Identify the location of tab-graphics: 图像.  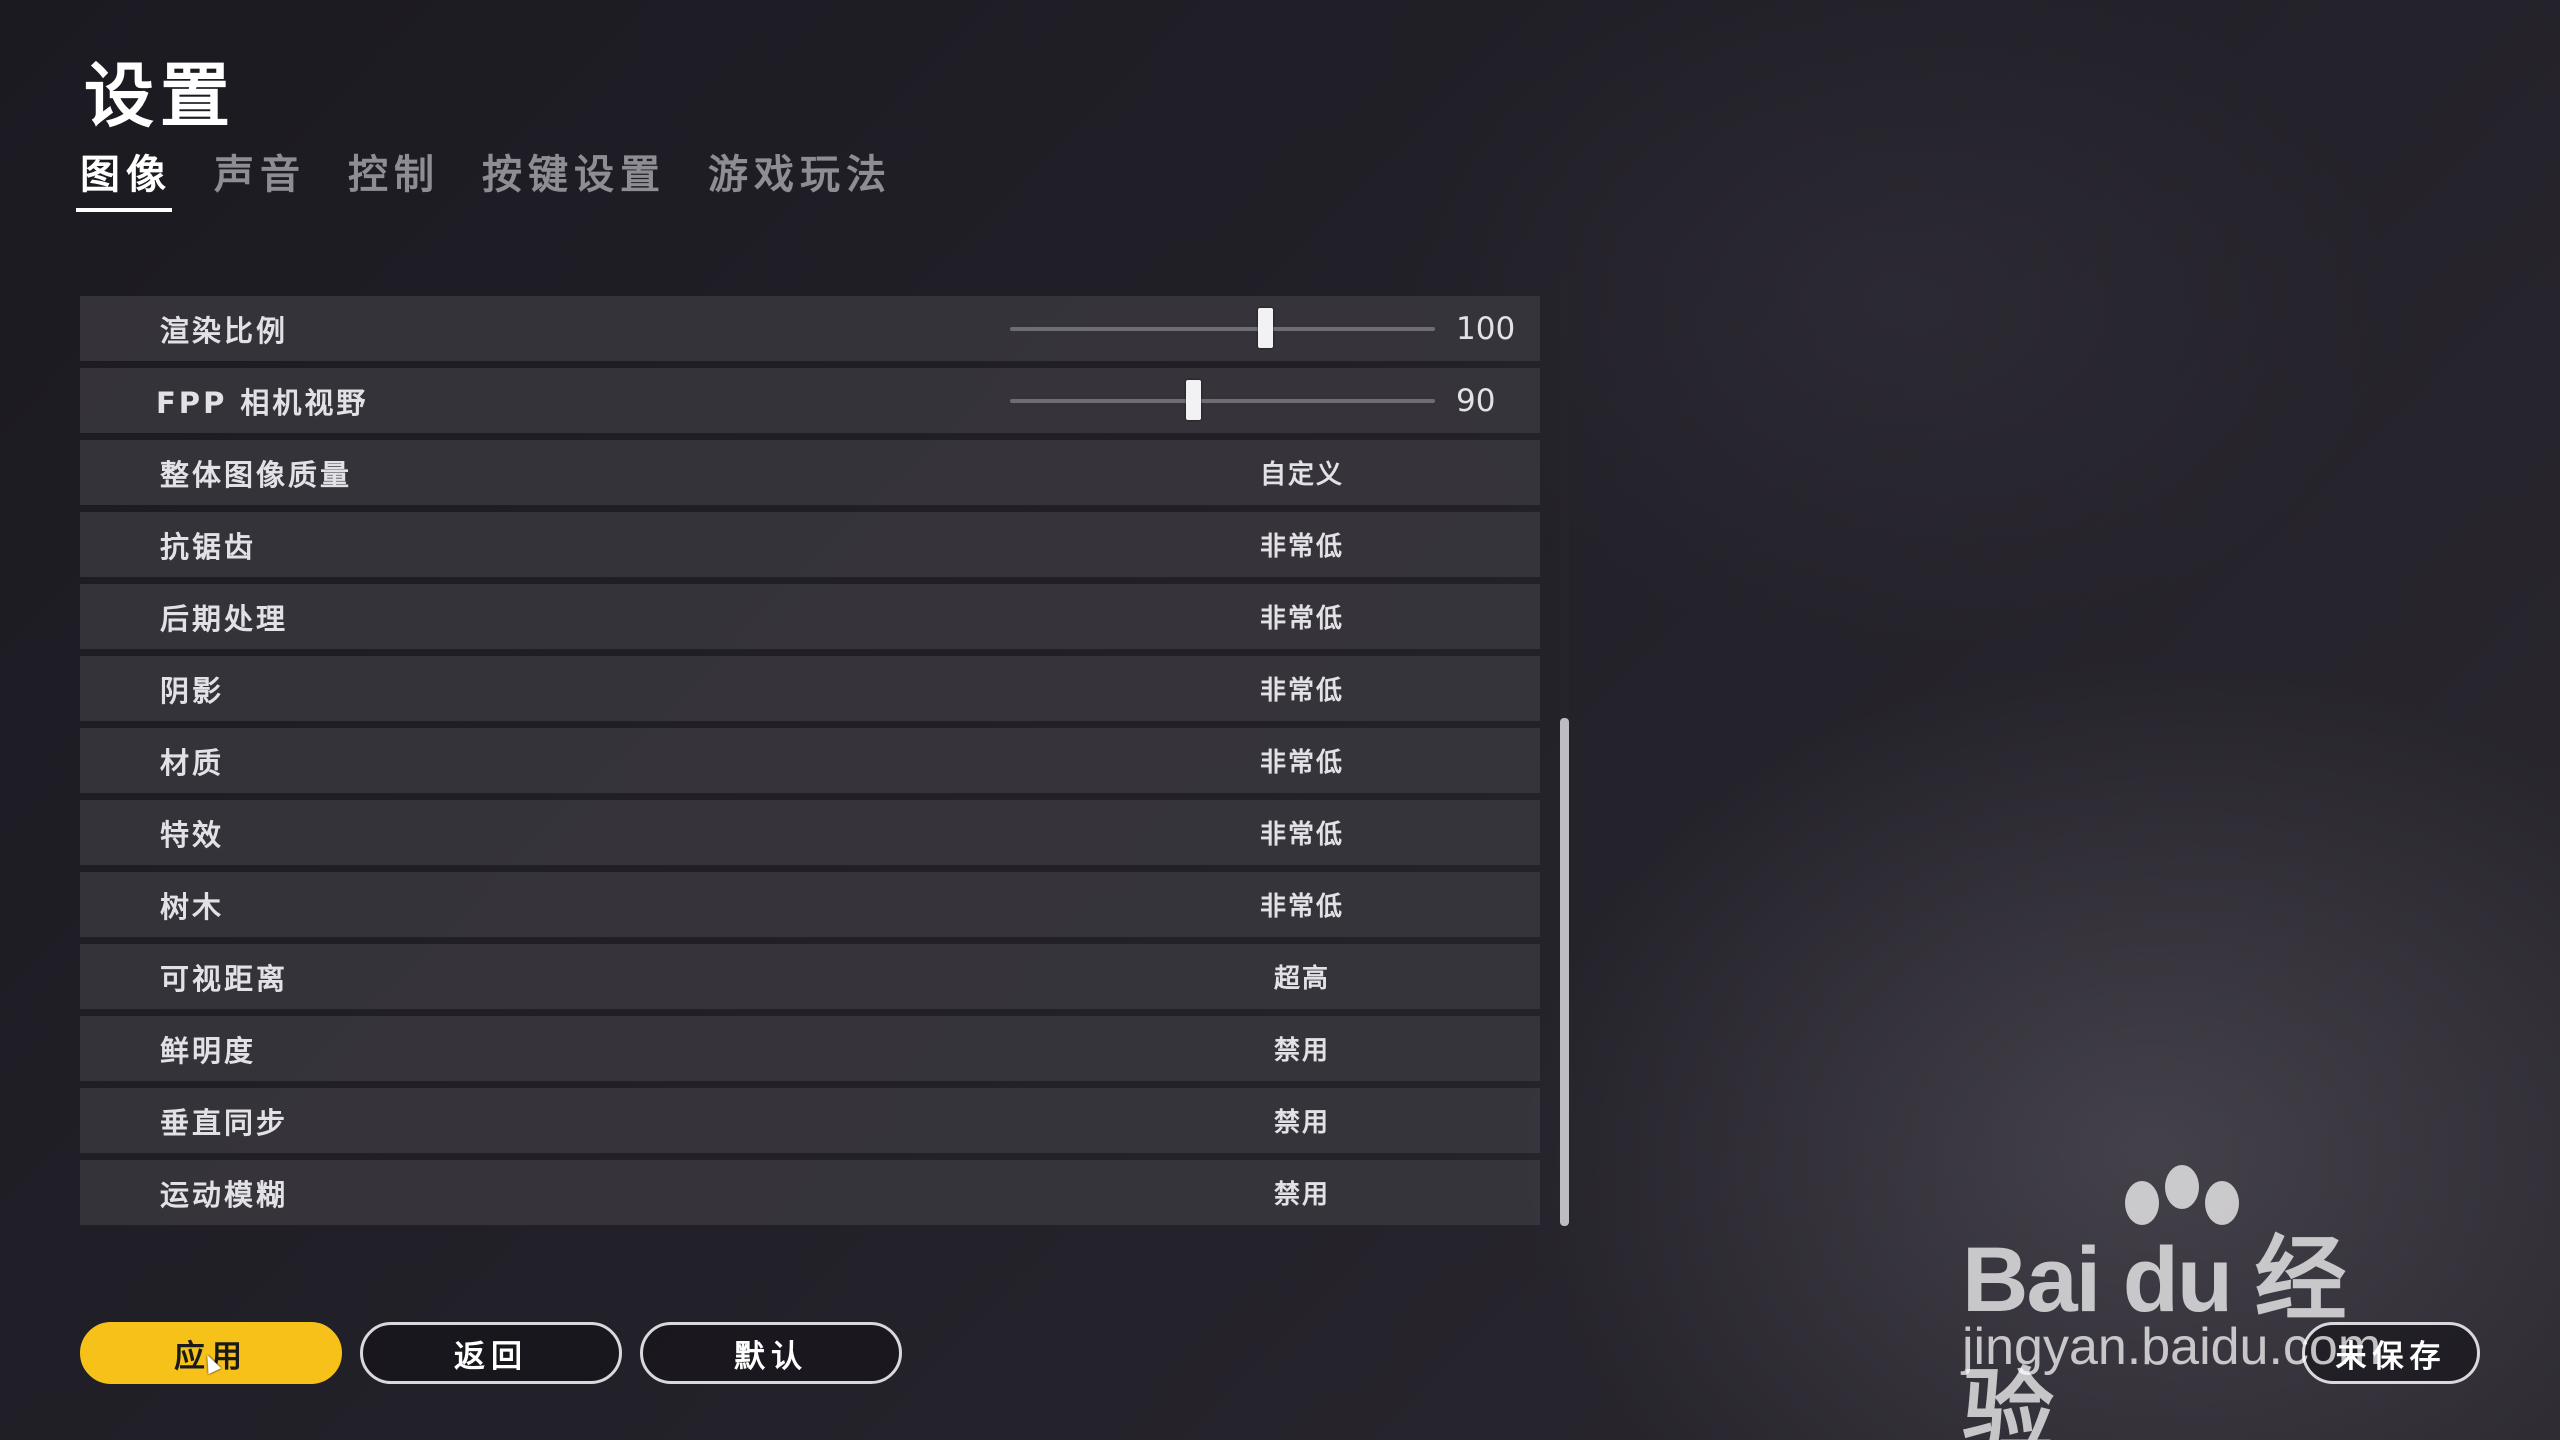
(124, 177).